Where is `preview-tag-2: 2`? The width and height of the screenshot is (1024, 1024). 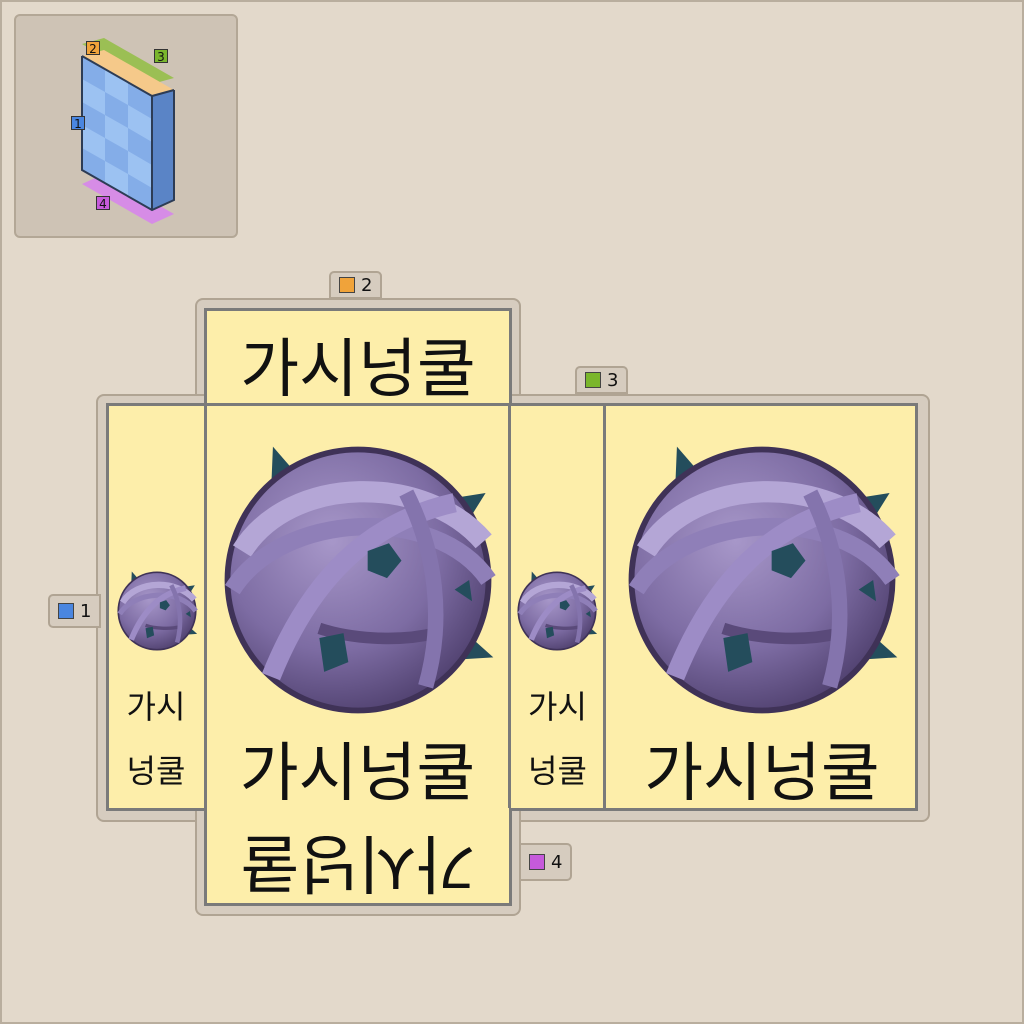
preview-tag-2: 2 is located at coordinates (93, 48).